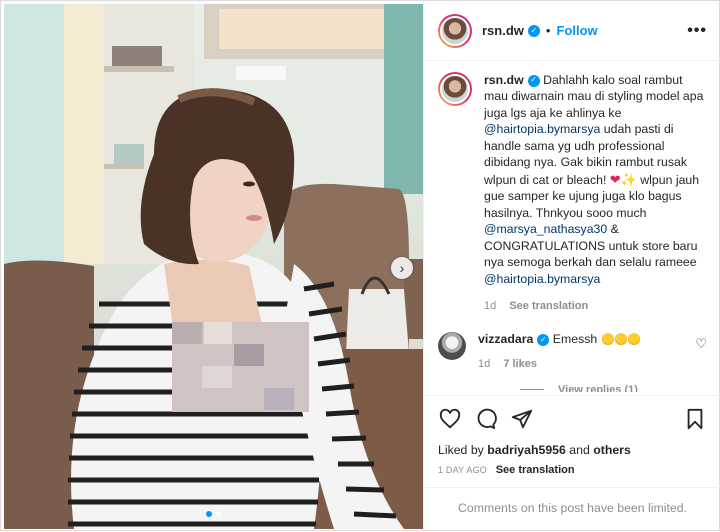 The width and height of the screenshot is (720, 532). What do you see at coordinates (572, 507) in the screenshot?
I see `comments-limited-notice: Comments on this post have been limited.` at bounding box center [572, 507].